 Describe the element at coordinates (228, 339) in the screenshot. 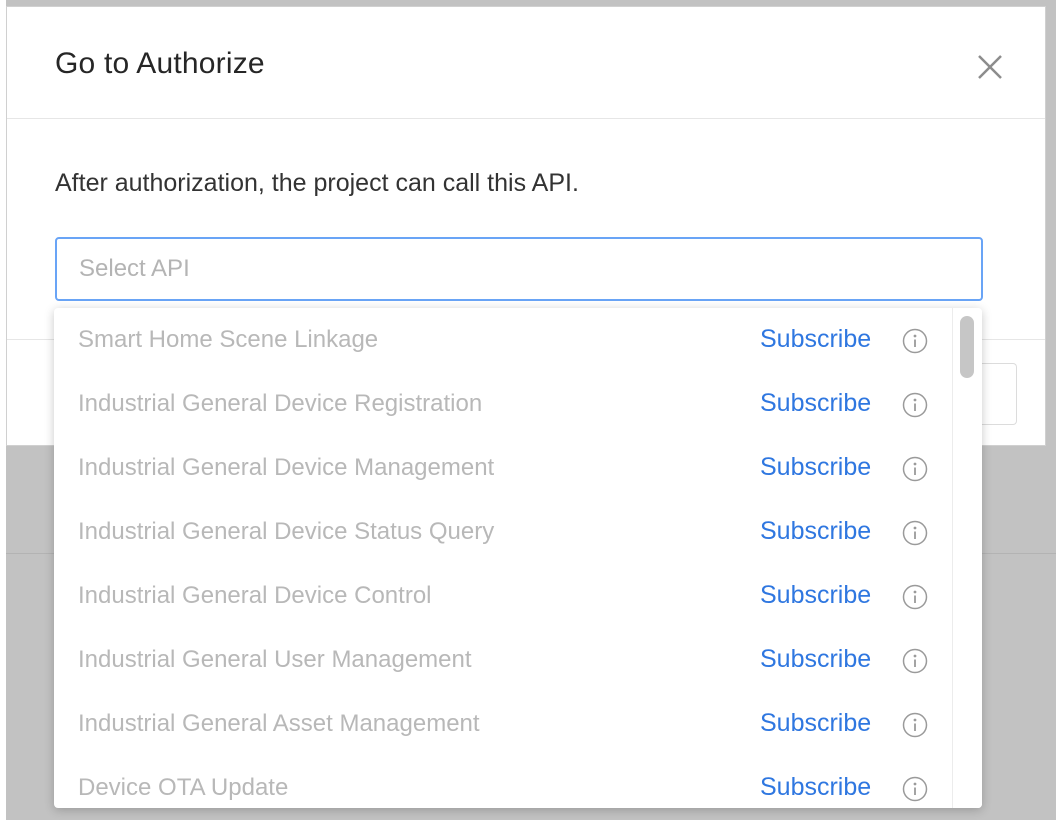

I see `api-option-label: Smart Home Scene Linkage` at that location.